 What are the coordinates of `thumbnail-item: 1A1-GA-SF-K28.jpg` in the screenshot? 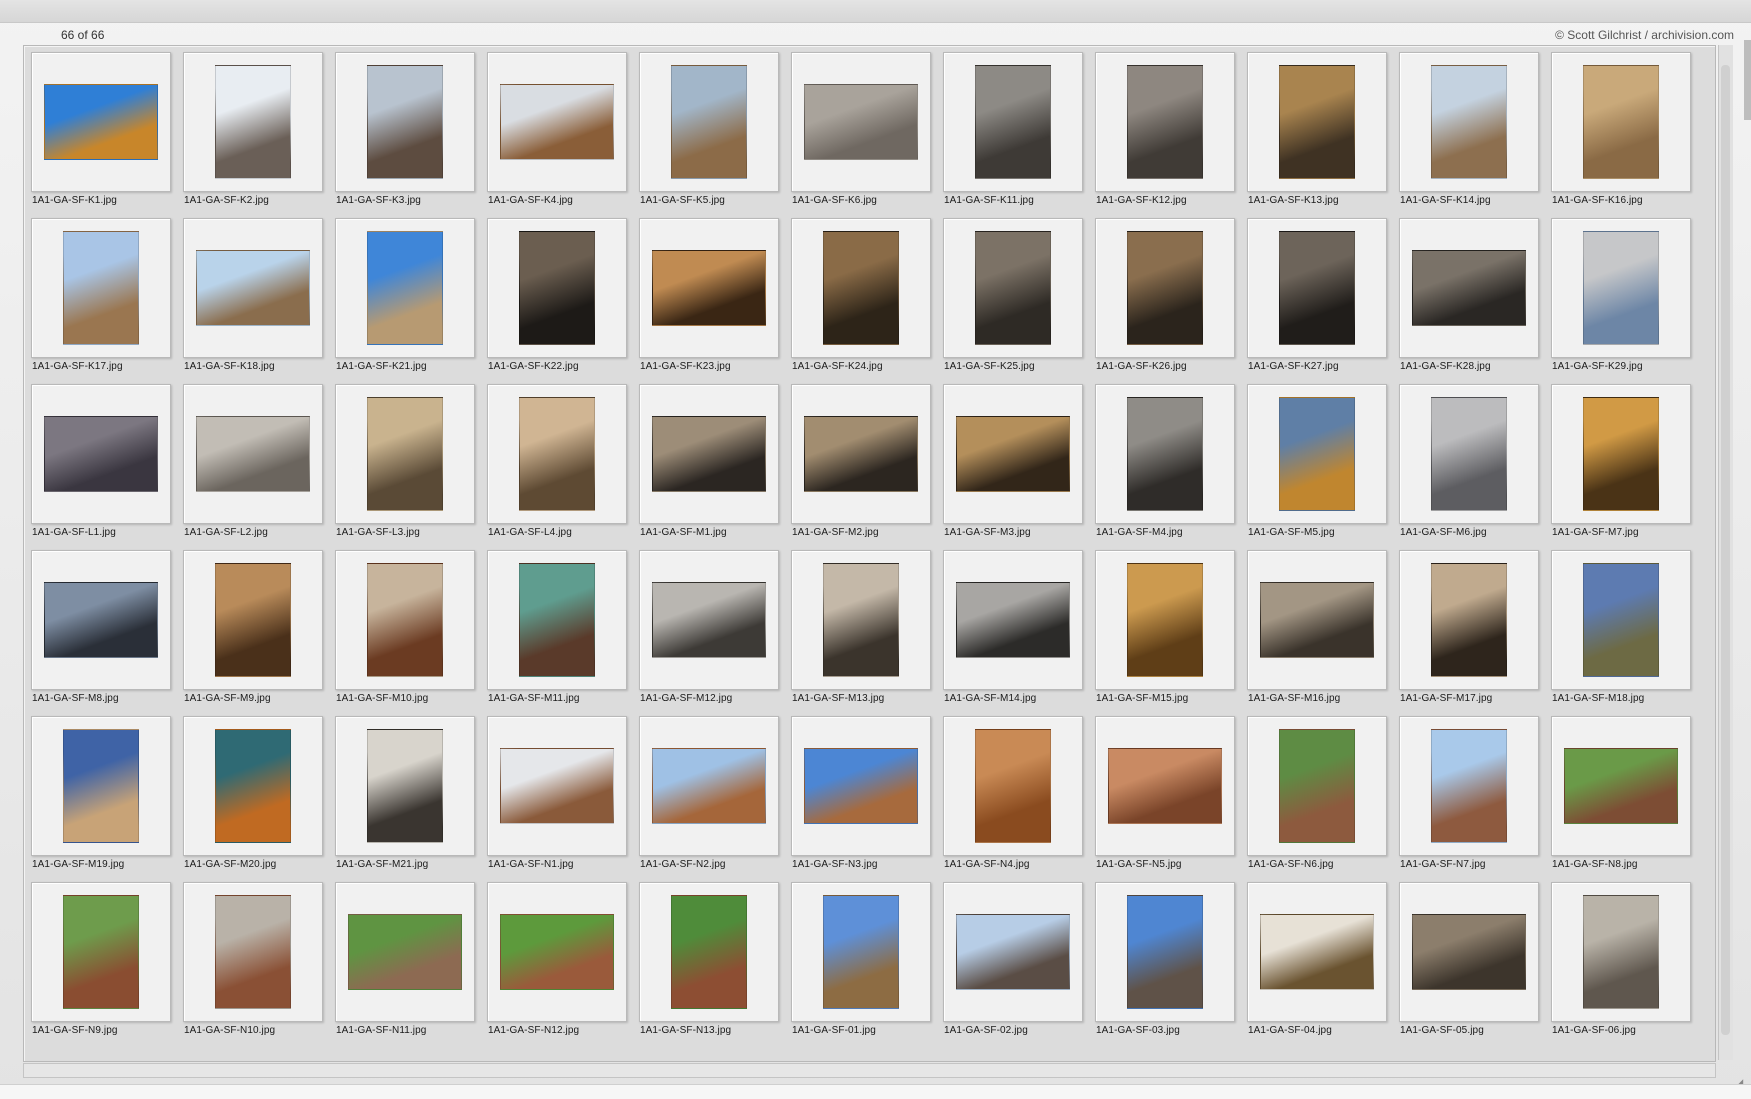 It's located at (1475, 301).